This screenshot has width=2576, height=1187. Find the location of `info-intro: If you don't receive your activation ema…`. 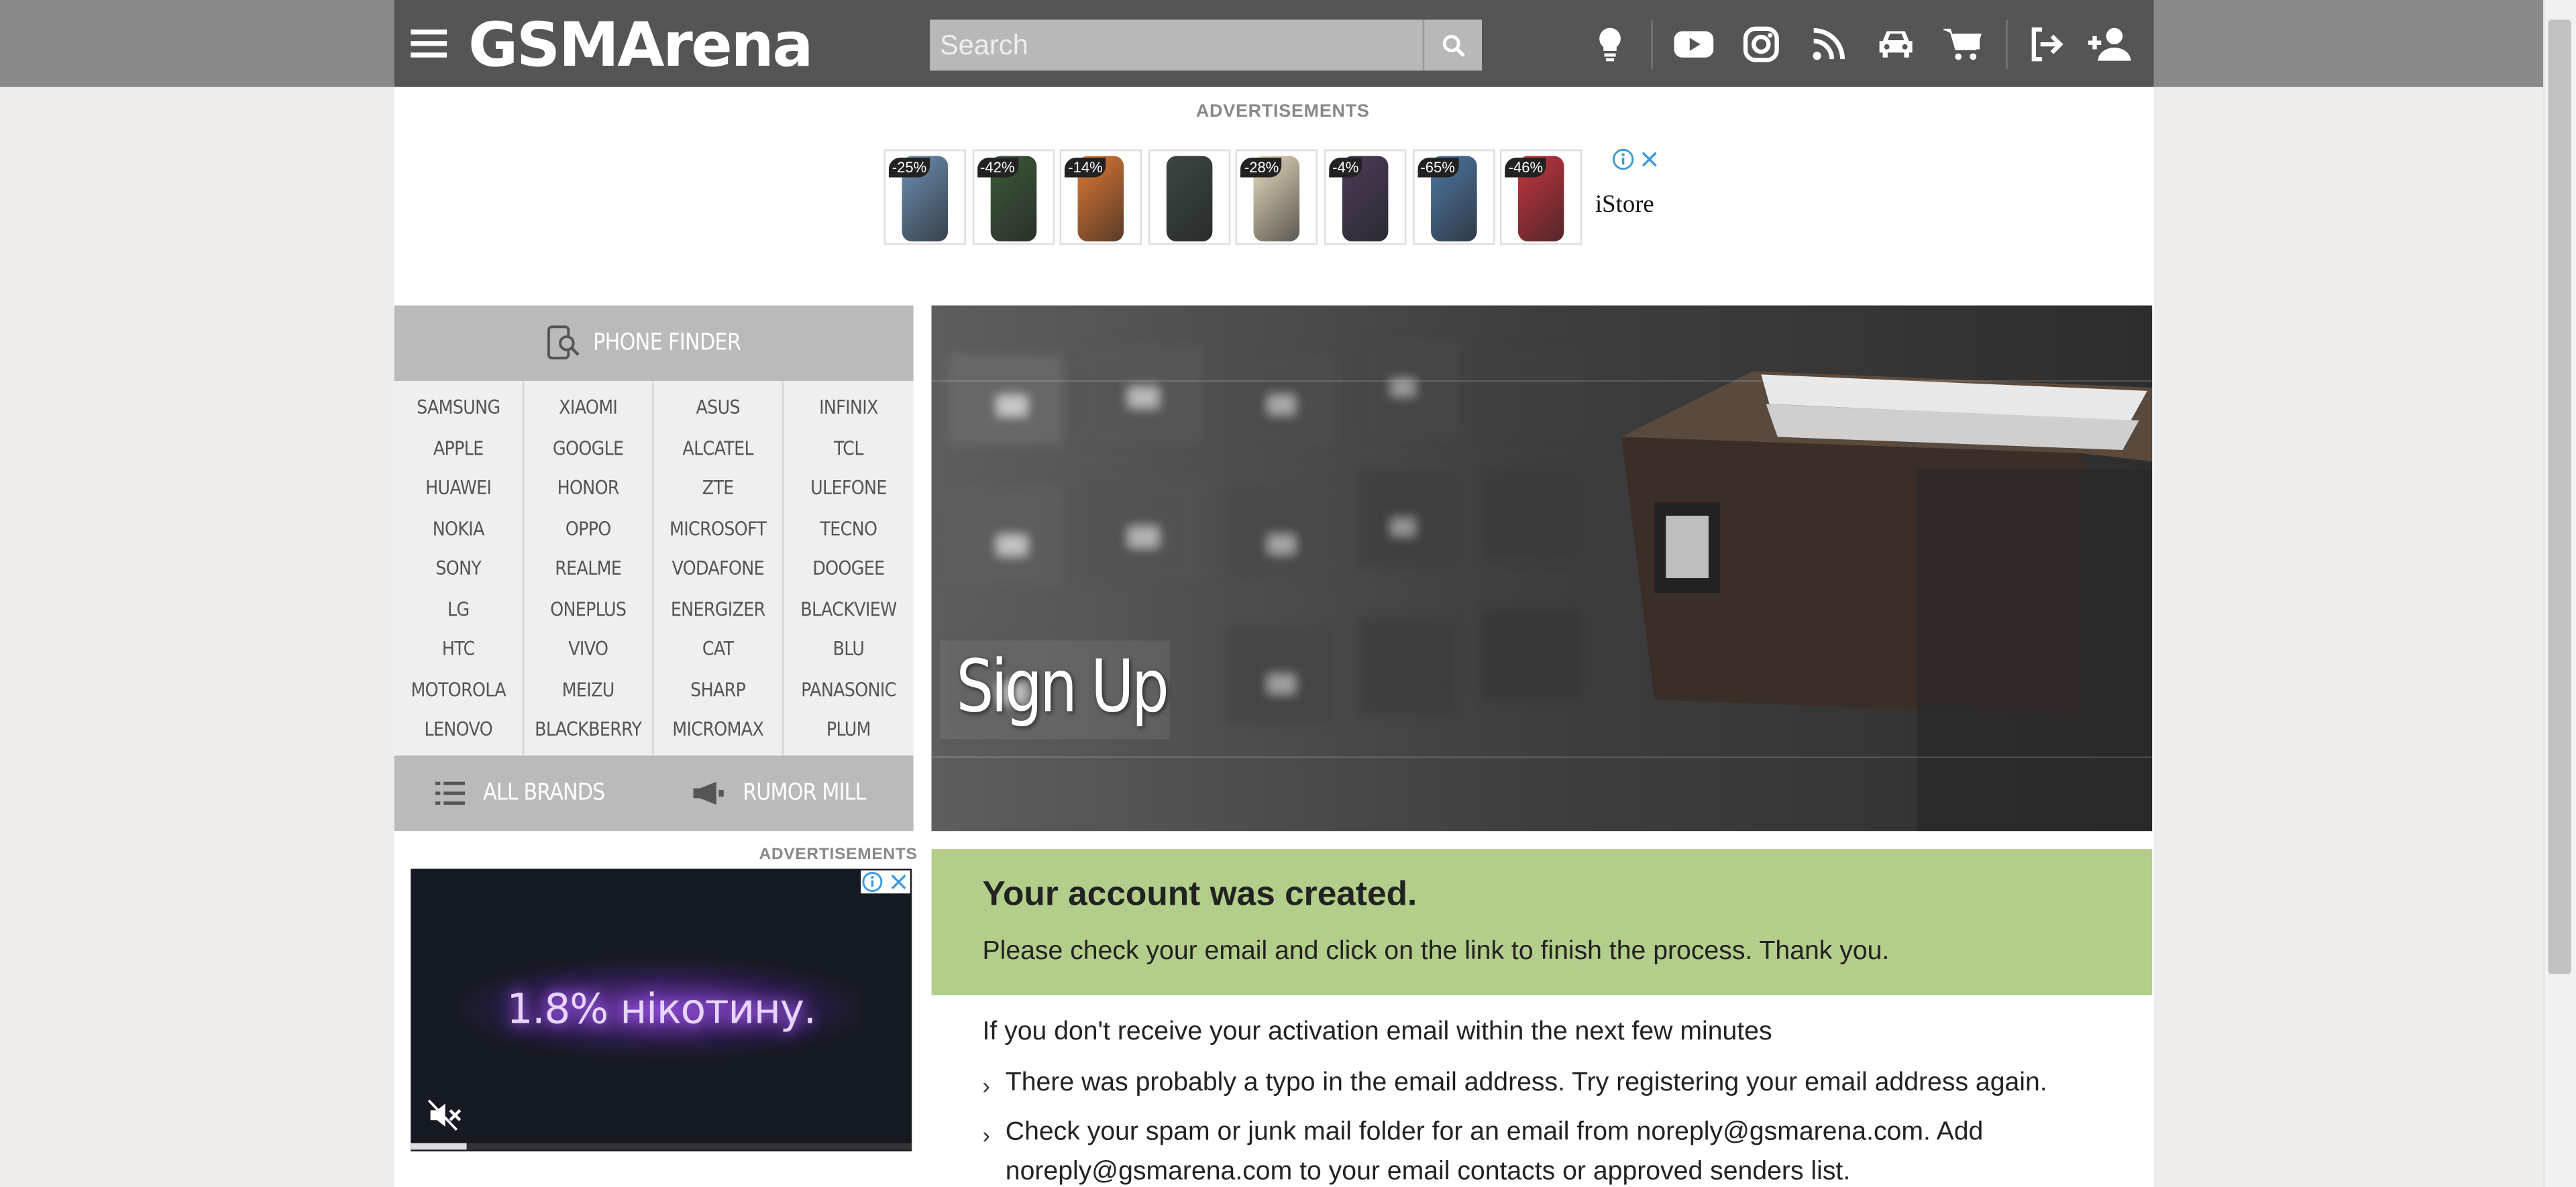

info-intro: If you don't receive your activation ema… is located at coordinates (1377, 1033).